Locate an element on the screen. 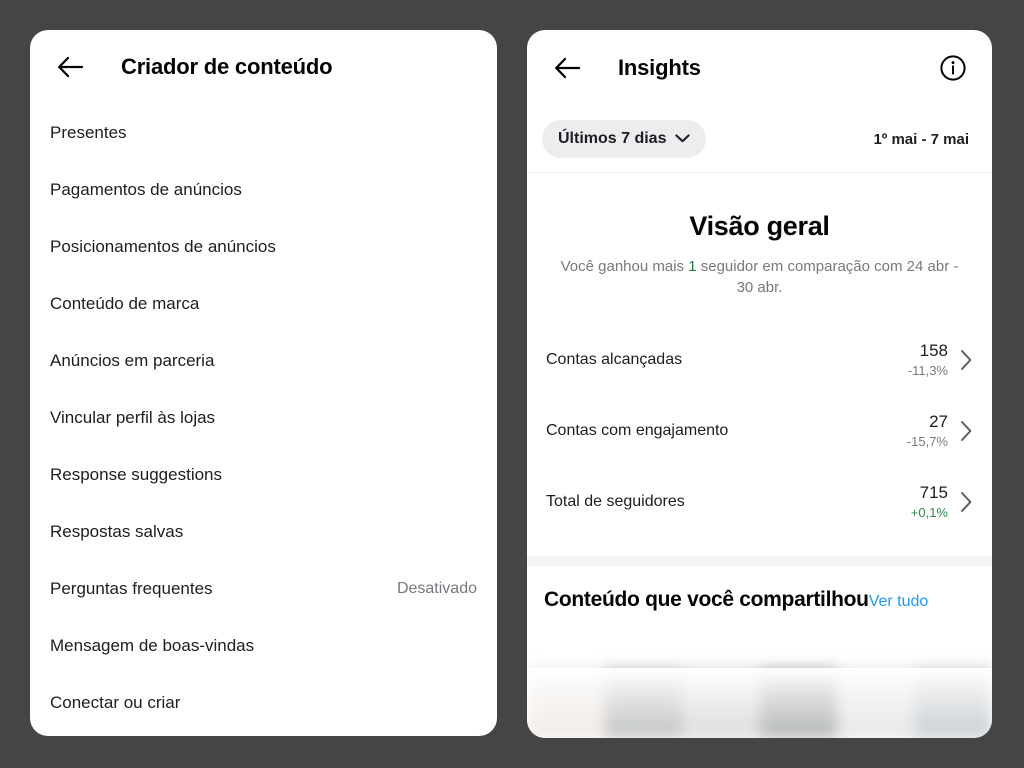 The height and width of the screenshot is (768, 1024). metric-row-total-de-seguidores: Total de seguidores 715 +0,1% is located at coordinates (759, 502).